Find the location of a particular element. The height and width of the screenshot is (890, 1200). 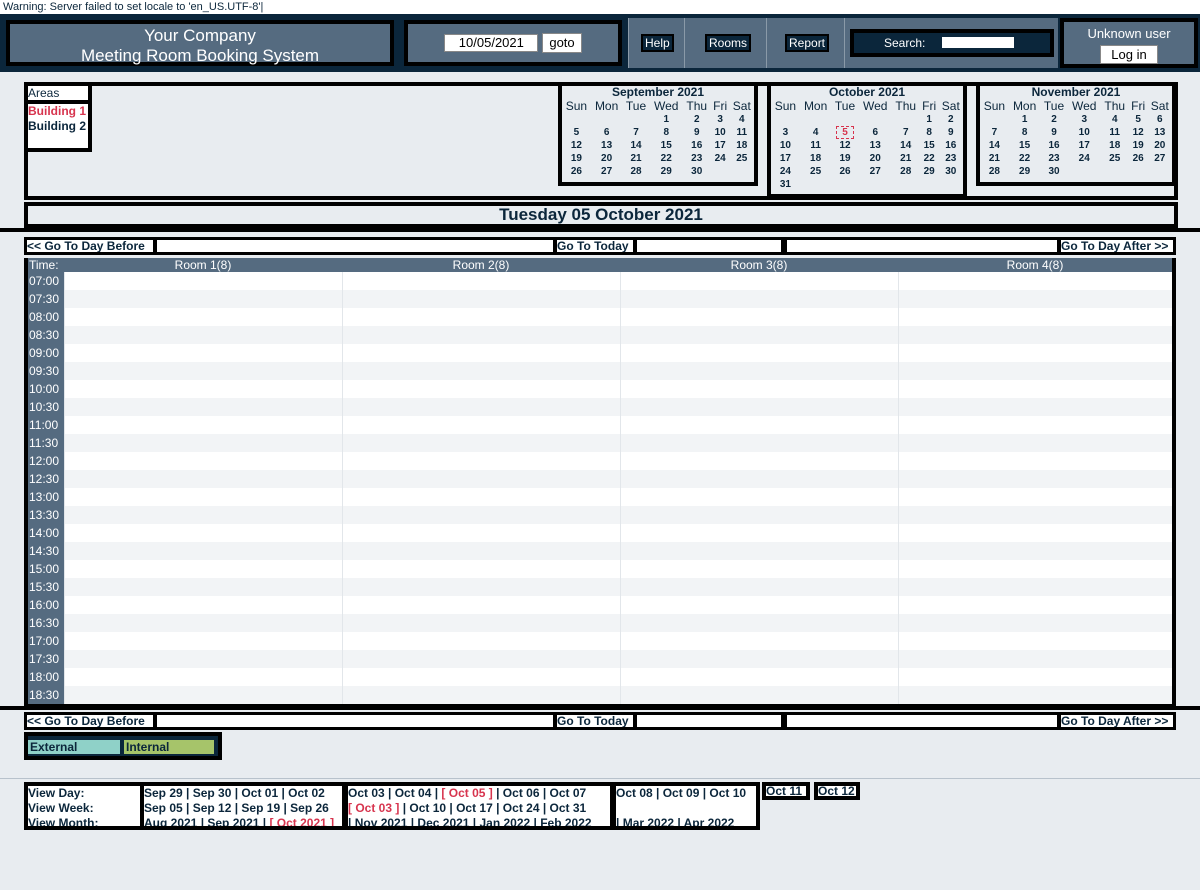

calendar-day: 19 is located at coordinates (844, 158).